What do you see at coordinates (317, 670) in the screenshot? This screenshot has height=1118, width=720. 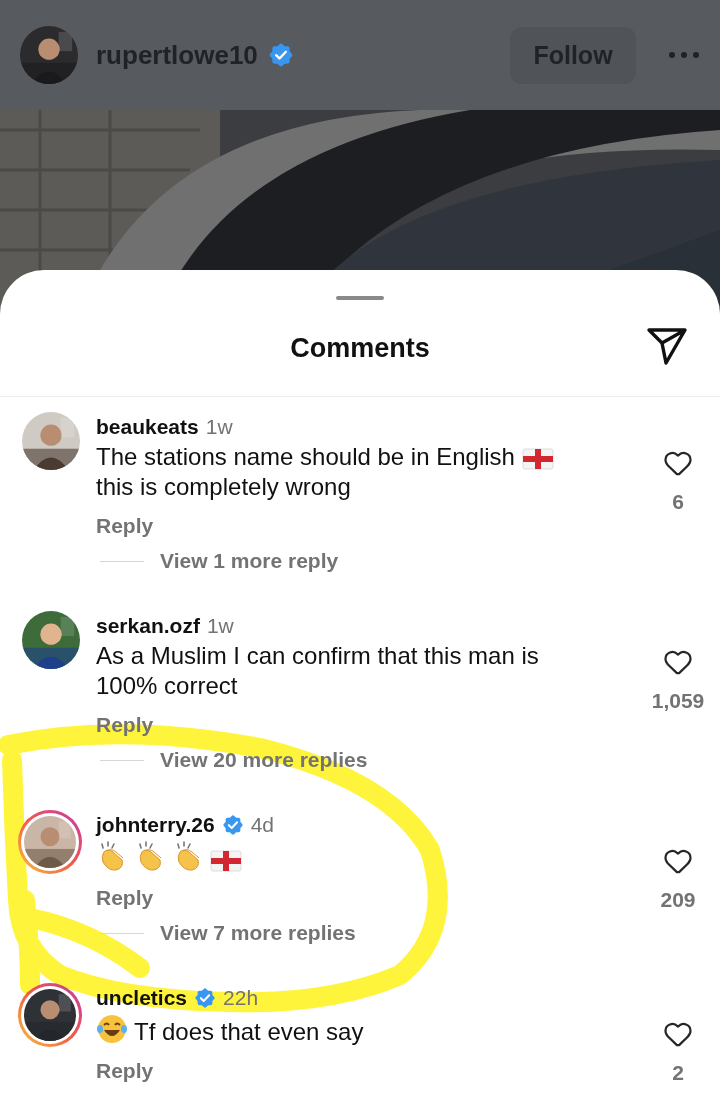 I see `comment-text: As a Muslim I can confirm that this man is 100% correct` at bounding box center [317, 670].